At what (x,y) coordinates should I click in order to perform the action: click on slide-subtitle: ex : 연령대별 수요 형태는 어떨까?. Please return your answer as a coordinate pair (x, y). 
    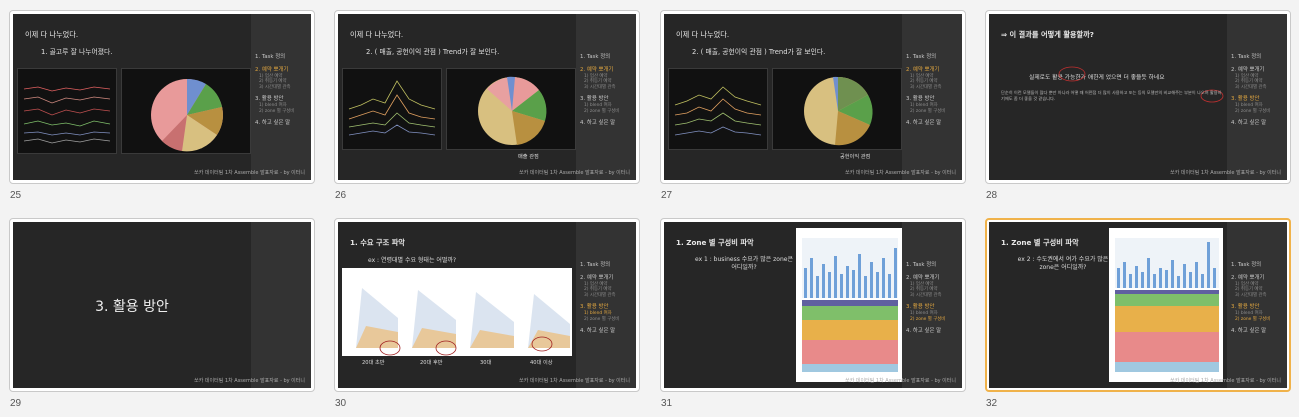
    Looking at the image, I should click on (412, 260).